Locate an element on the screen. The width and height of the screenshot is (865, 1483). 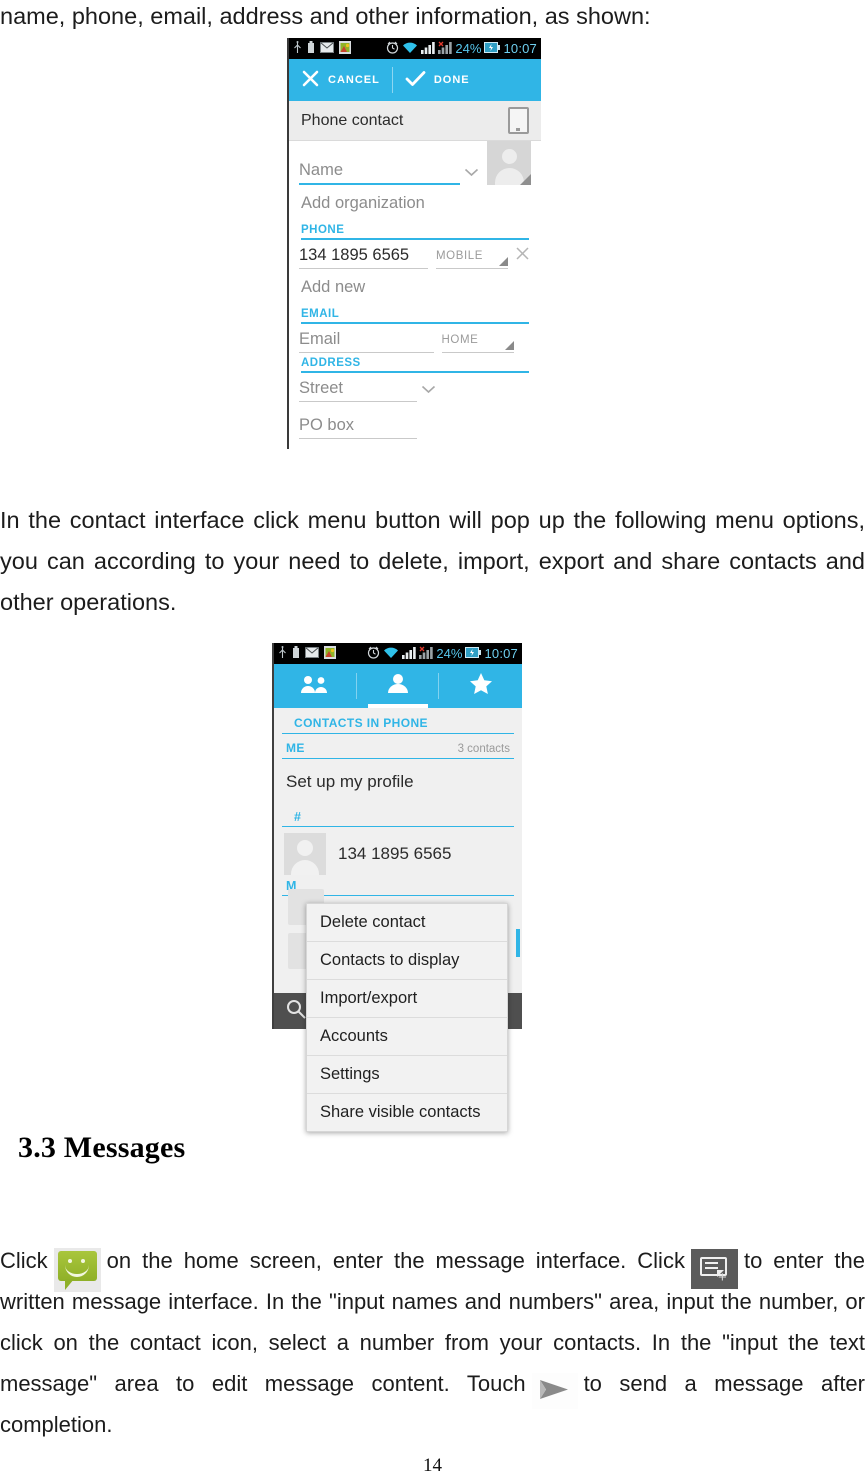
pobox-row: PO box is located at coordinates (415, 424).